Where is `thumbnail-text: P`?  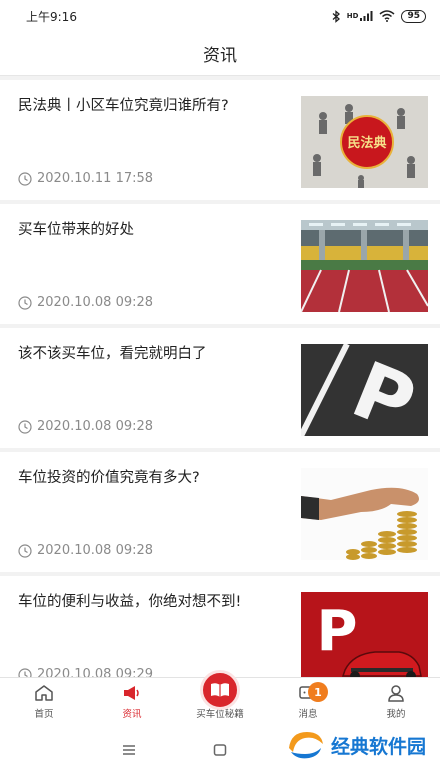
thumbnail-text: P is located at coordinates (336, 631).